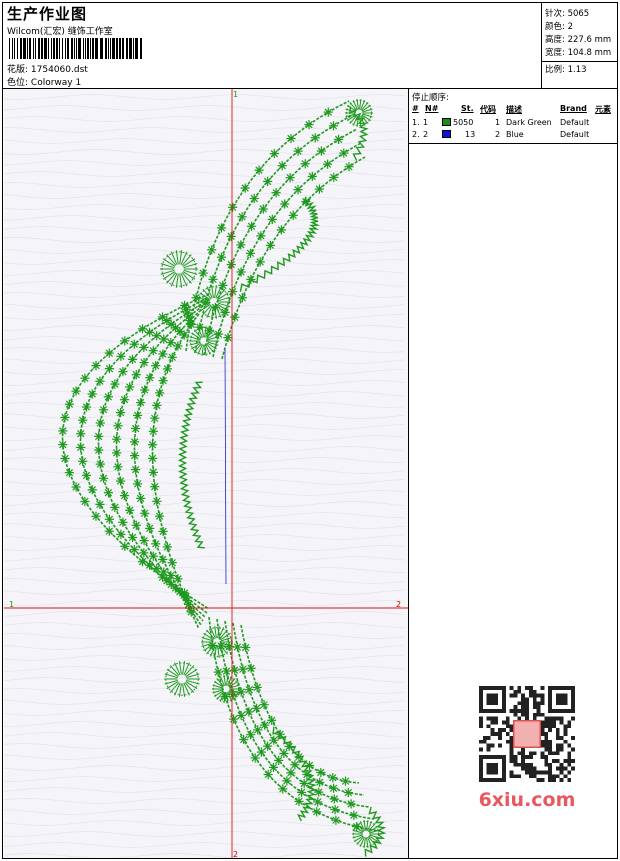 This screenshot has height=861, width=620. What do you see at coordinates (225, 466) in the screenshot?
I see `jump-stitch-line` at bounding box center [225, 466].